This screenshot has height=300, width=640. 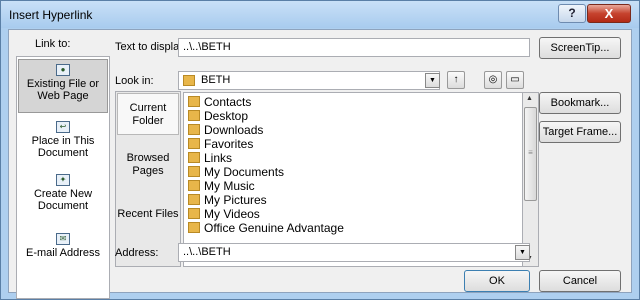 What do you see at coordinates (572, 13) in the screenshot?
I see `help-button: ?` at bounding box center [572, 13].